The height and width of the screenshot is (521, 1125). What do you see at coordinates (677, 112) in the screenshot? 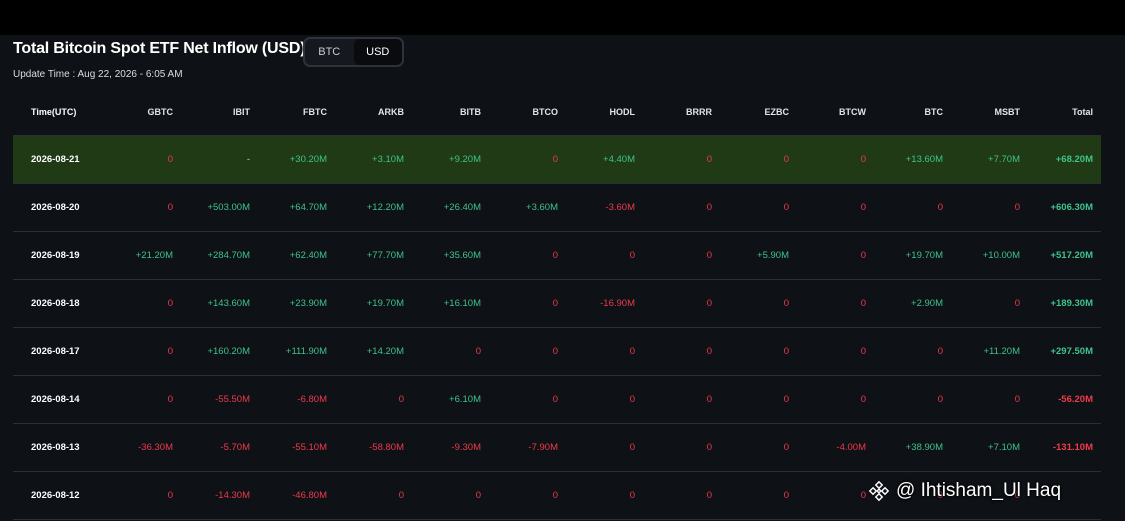
I see `column-header-brrr: BRRR` at bounding box center [677, 112].